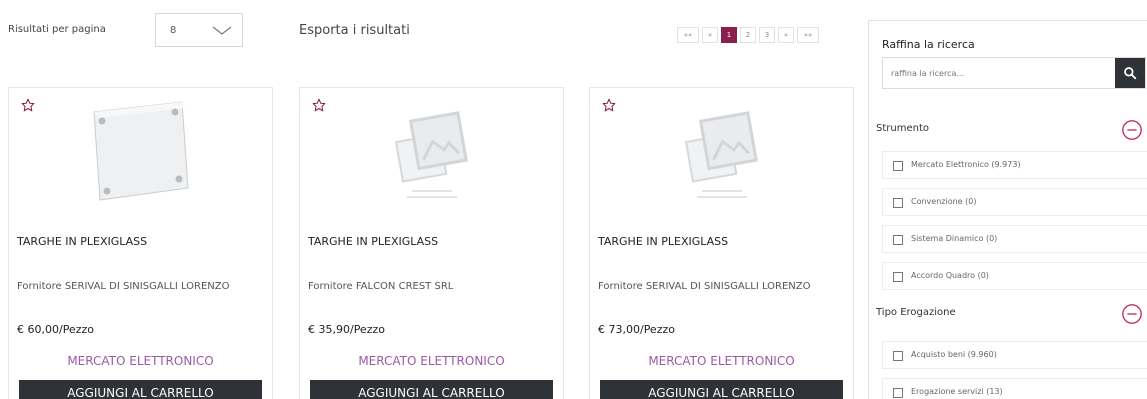 This screenshot has width=1147, height=399. Describe the element at coordinates (767, 35) in the screenshot. I see `page-button-3: 3` at that location.